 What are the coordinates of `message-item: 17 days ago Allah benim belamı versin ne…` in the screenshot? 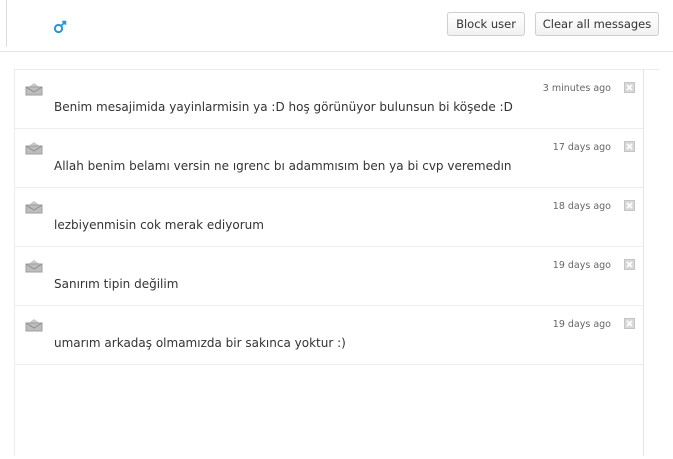 It's located at (329, 158).